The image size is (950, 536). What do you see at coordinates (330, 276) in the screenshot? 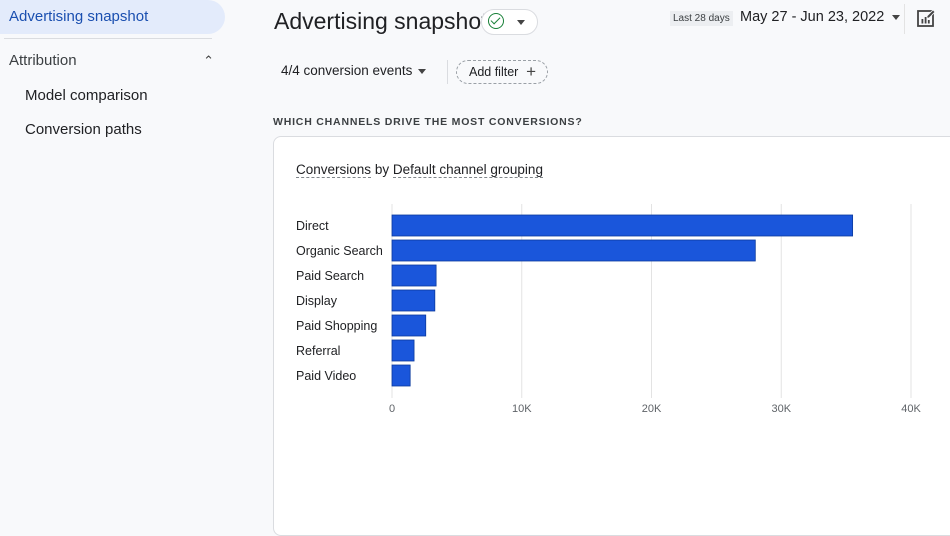
I see `category-label: Paid Search` at bounding box center [330, 276].